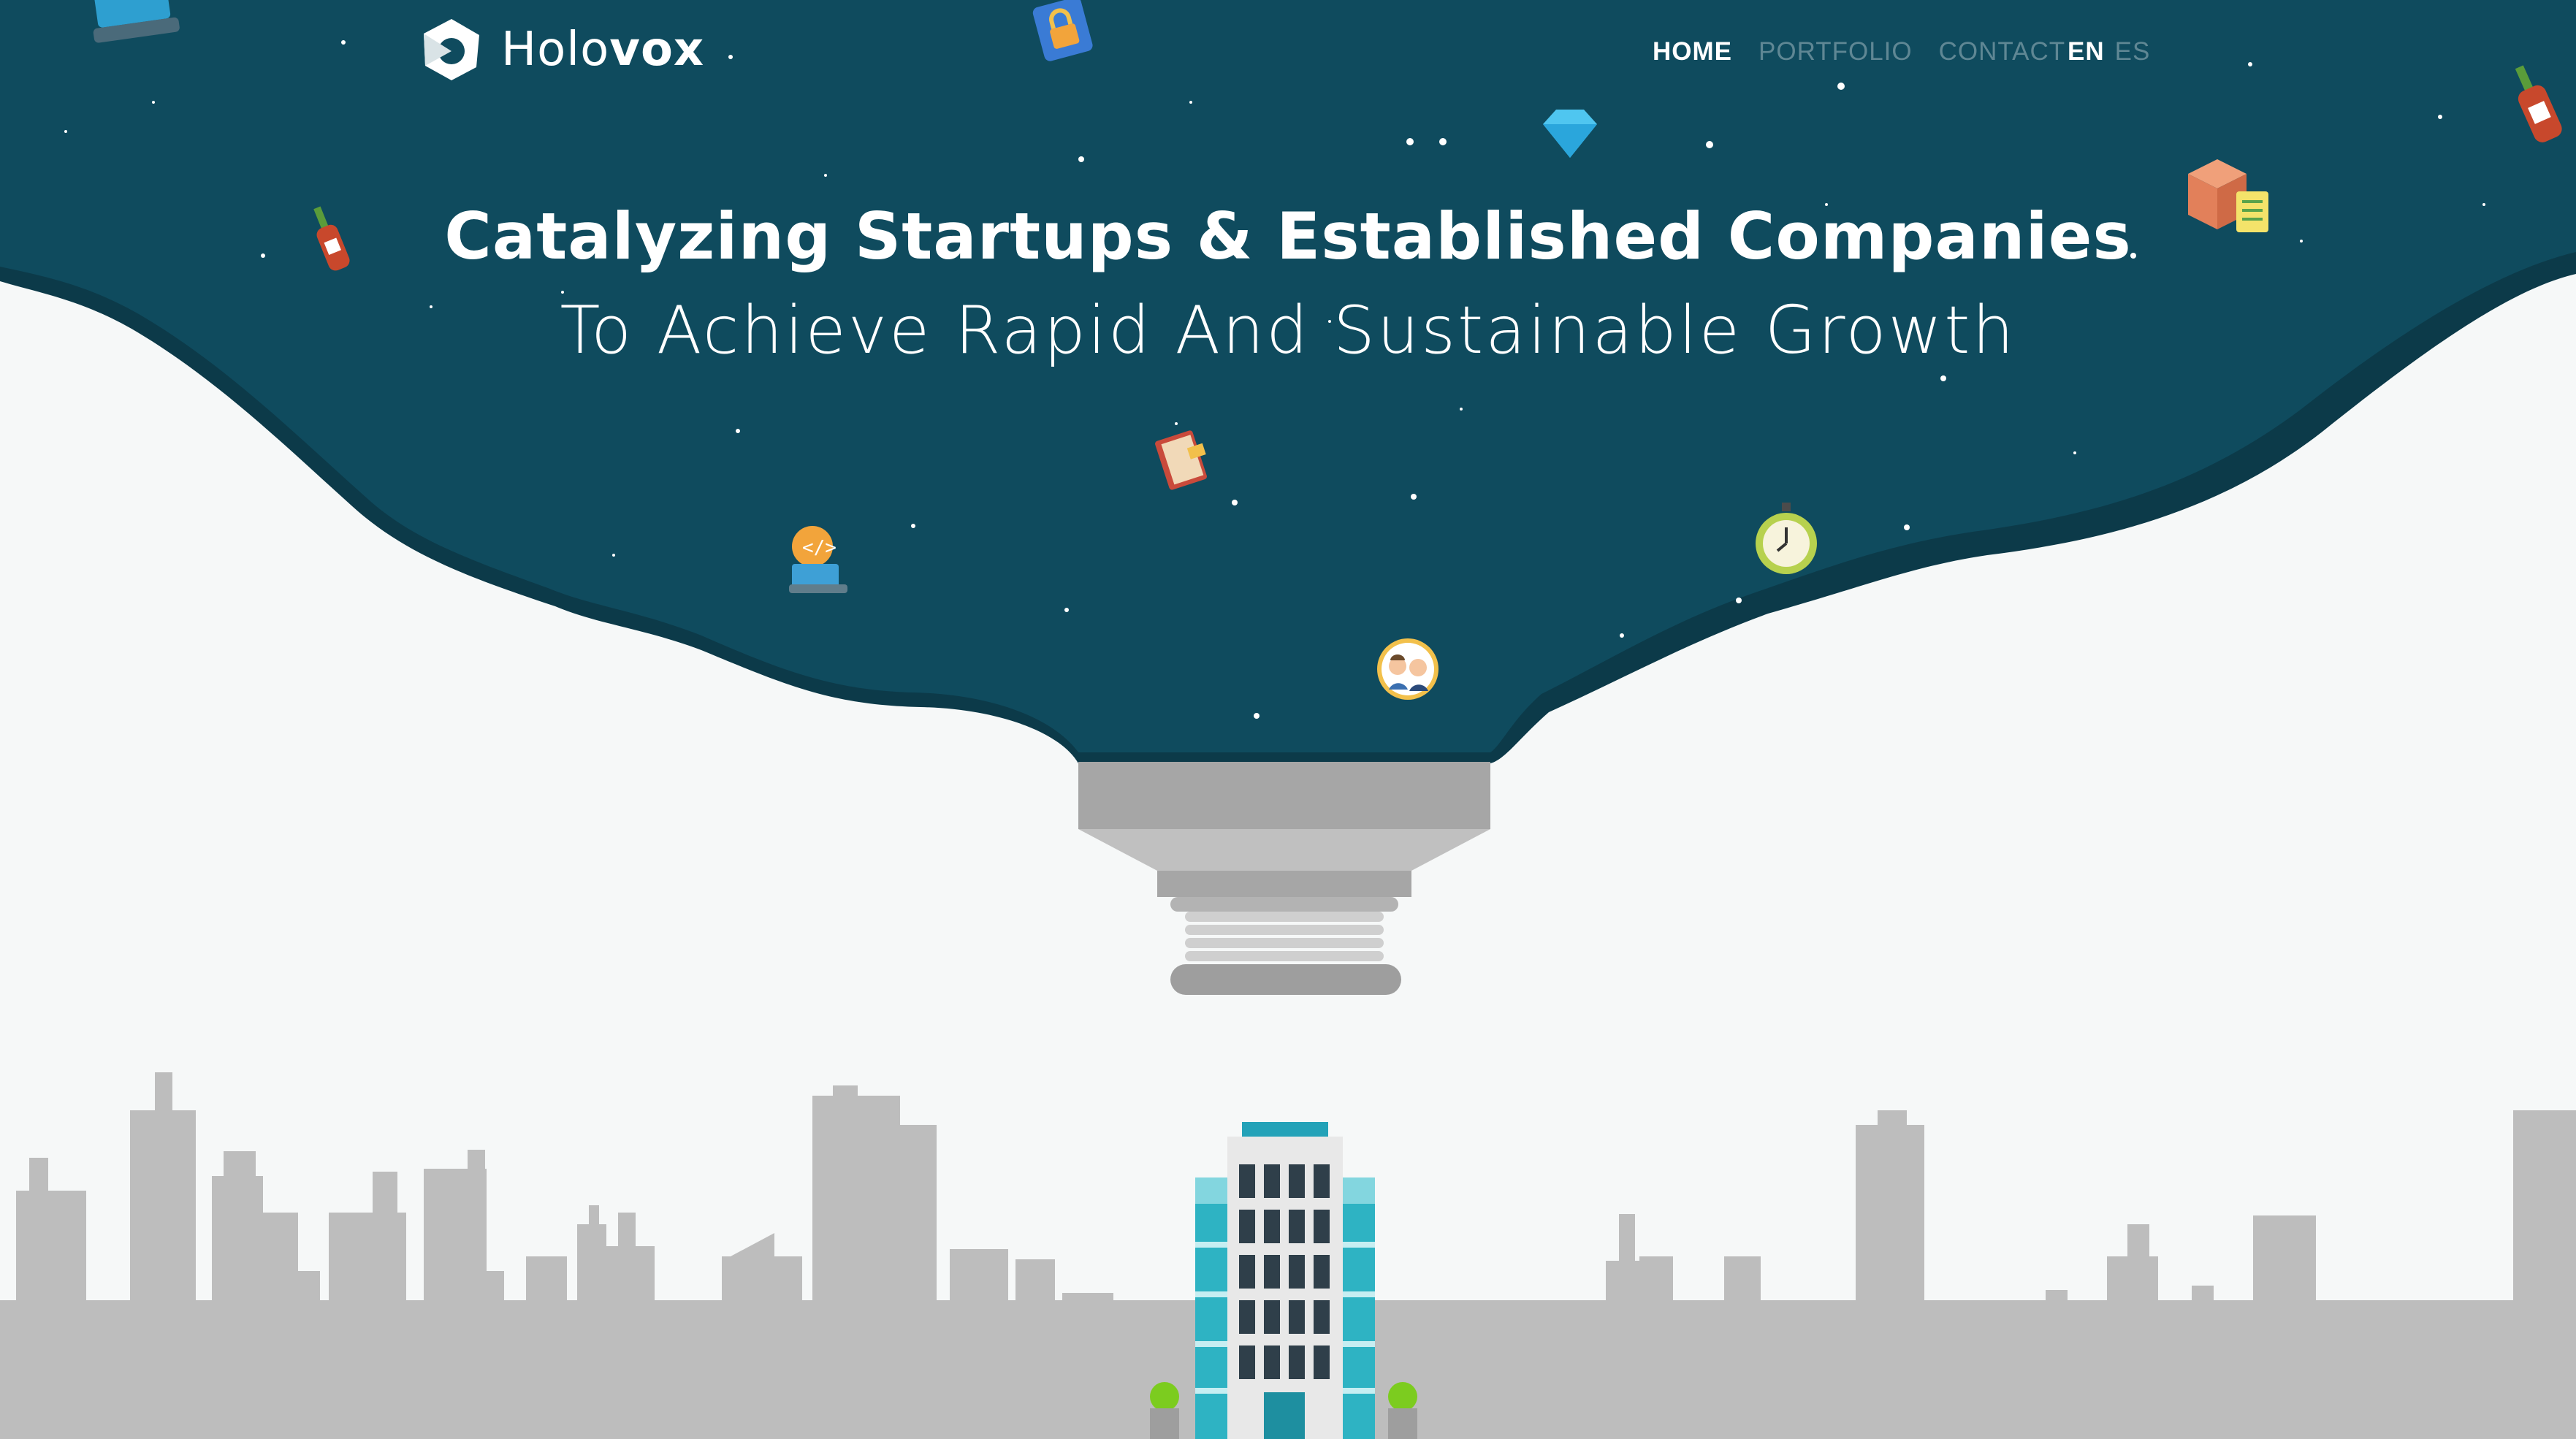 The height and width of the screenshot is (1439, 2576). Describe the element at coordinates (603, 50) in the screenshot. I see `brand-name: Holovox` at that location.